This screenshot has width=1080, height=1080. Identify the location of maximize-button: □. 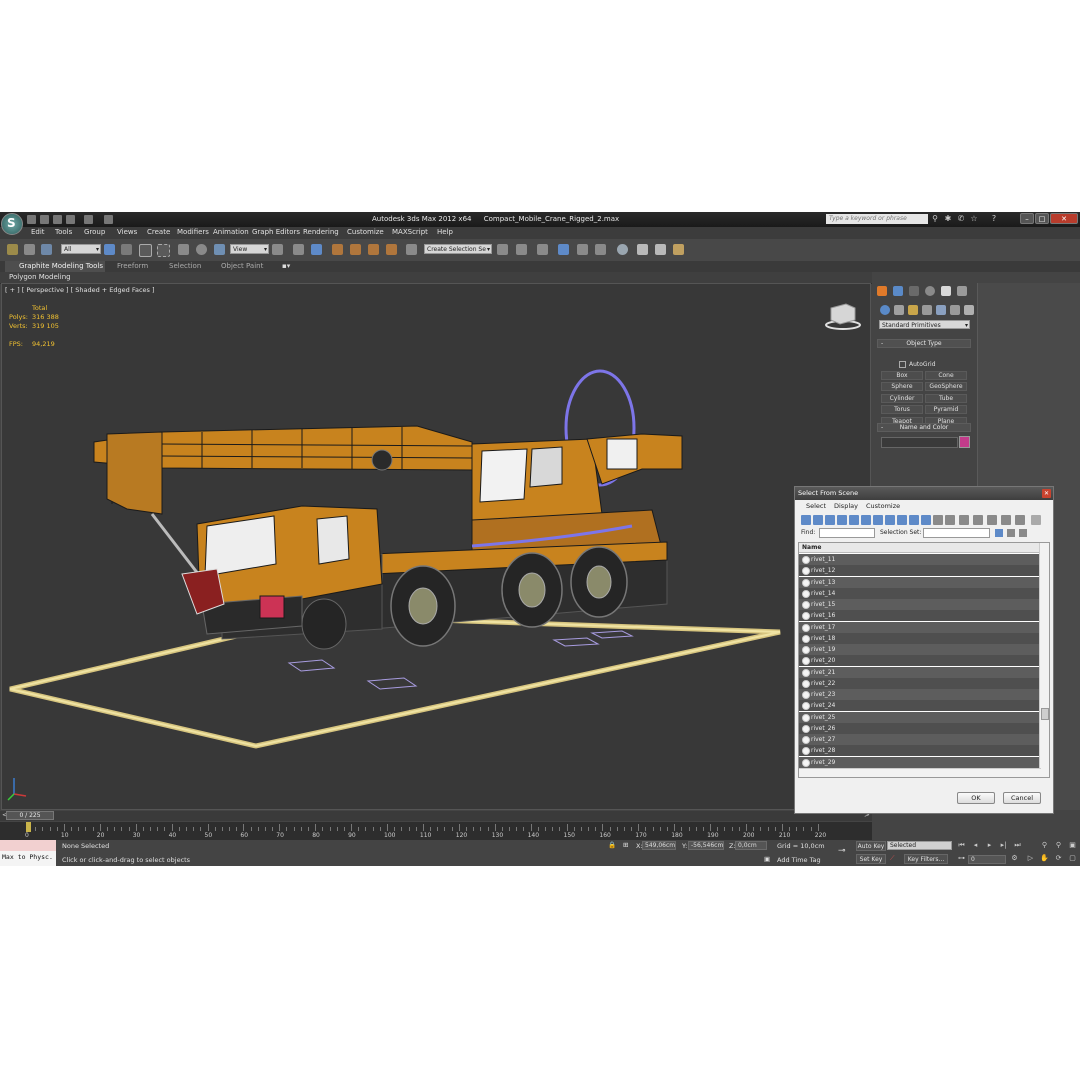
(1042, 218).